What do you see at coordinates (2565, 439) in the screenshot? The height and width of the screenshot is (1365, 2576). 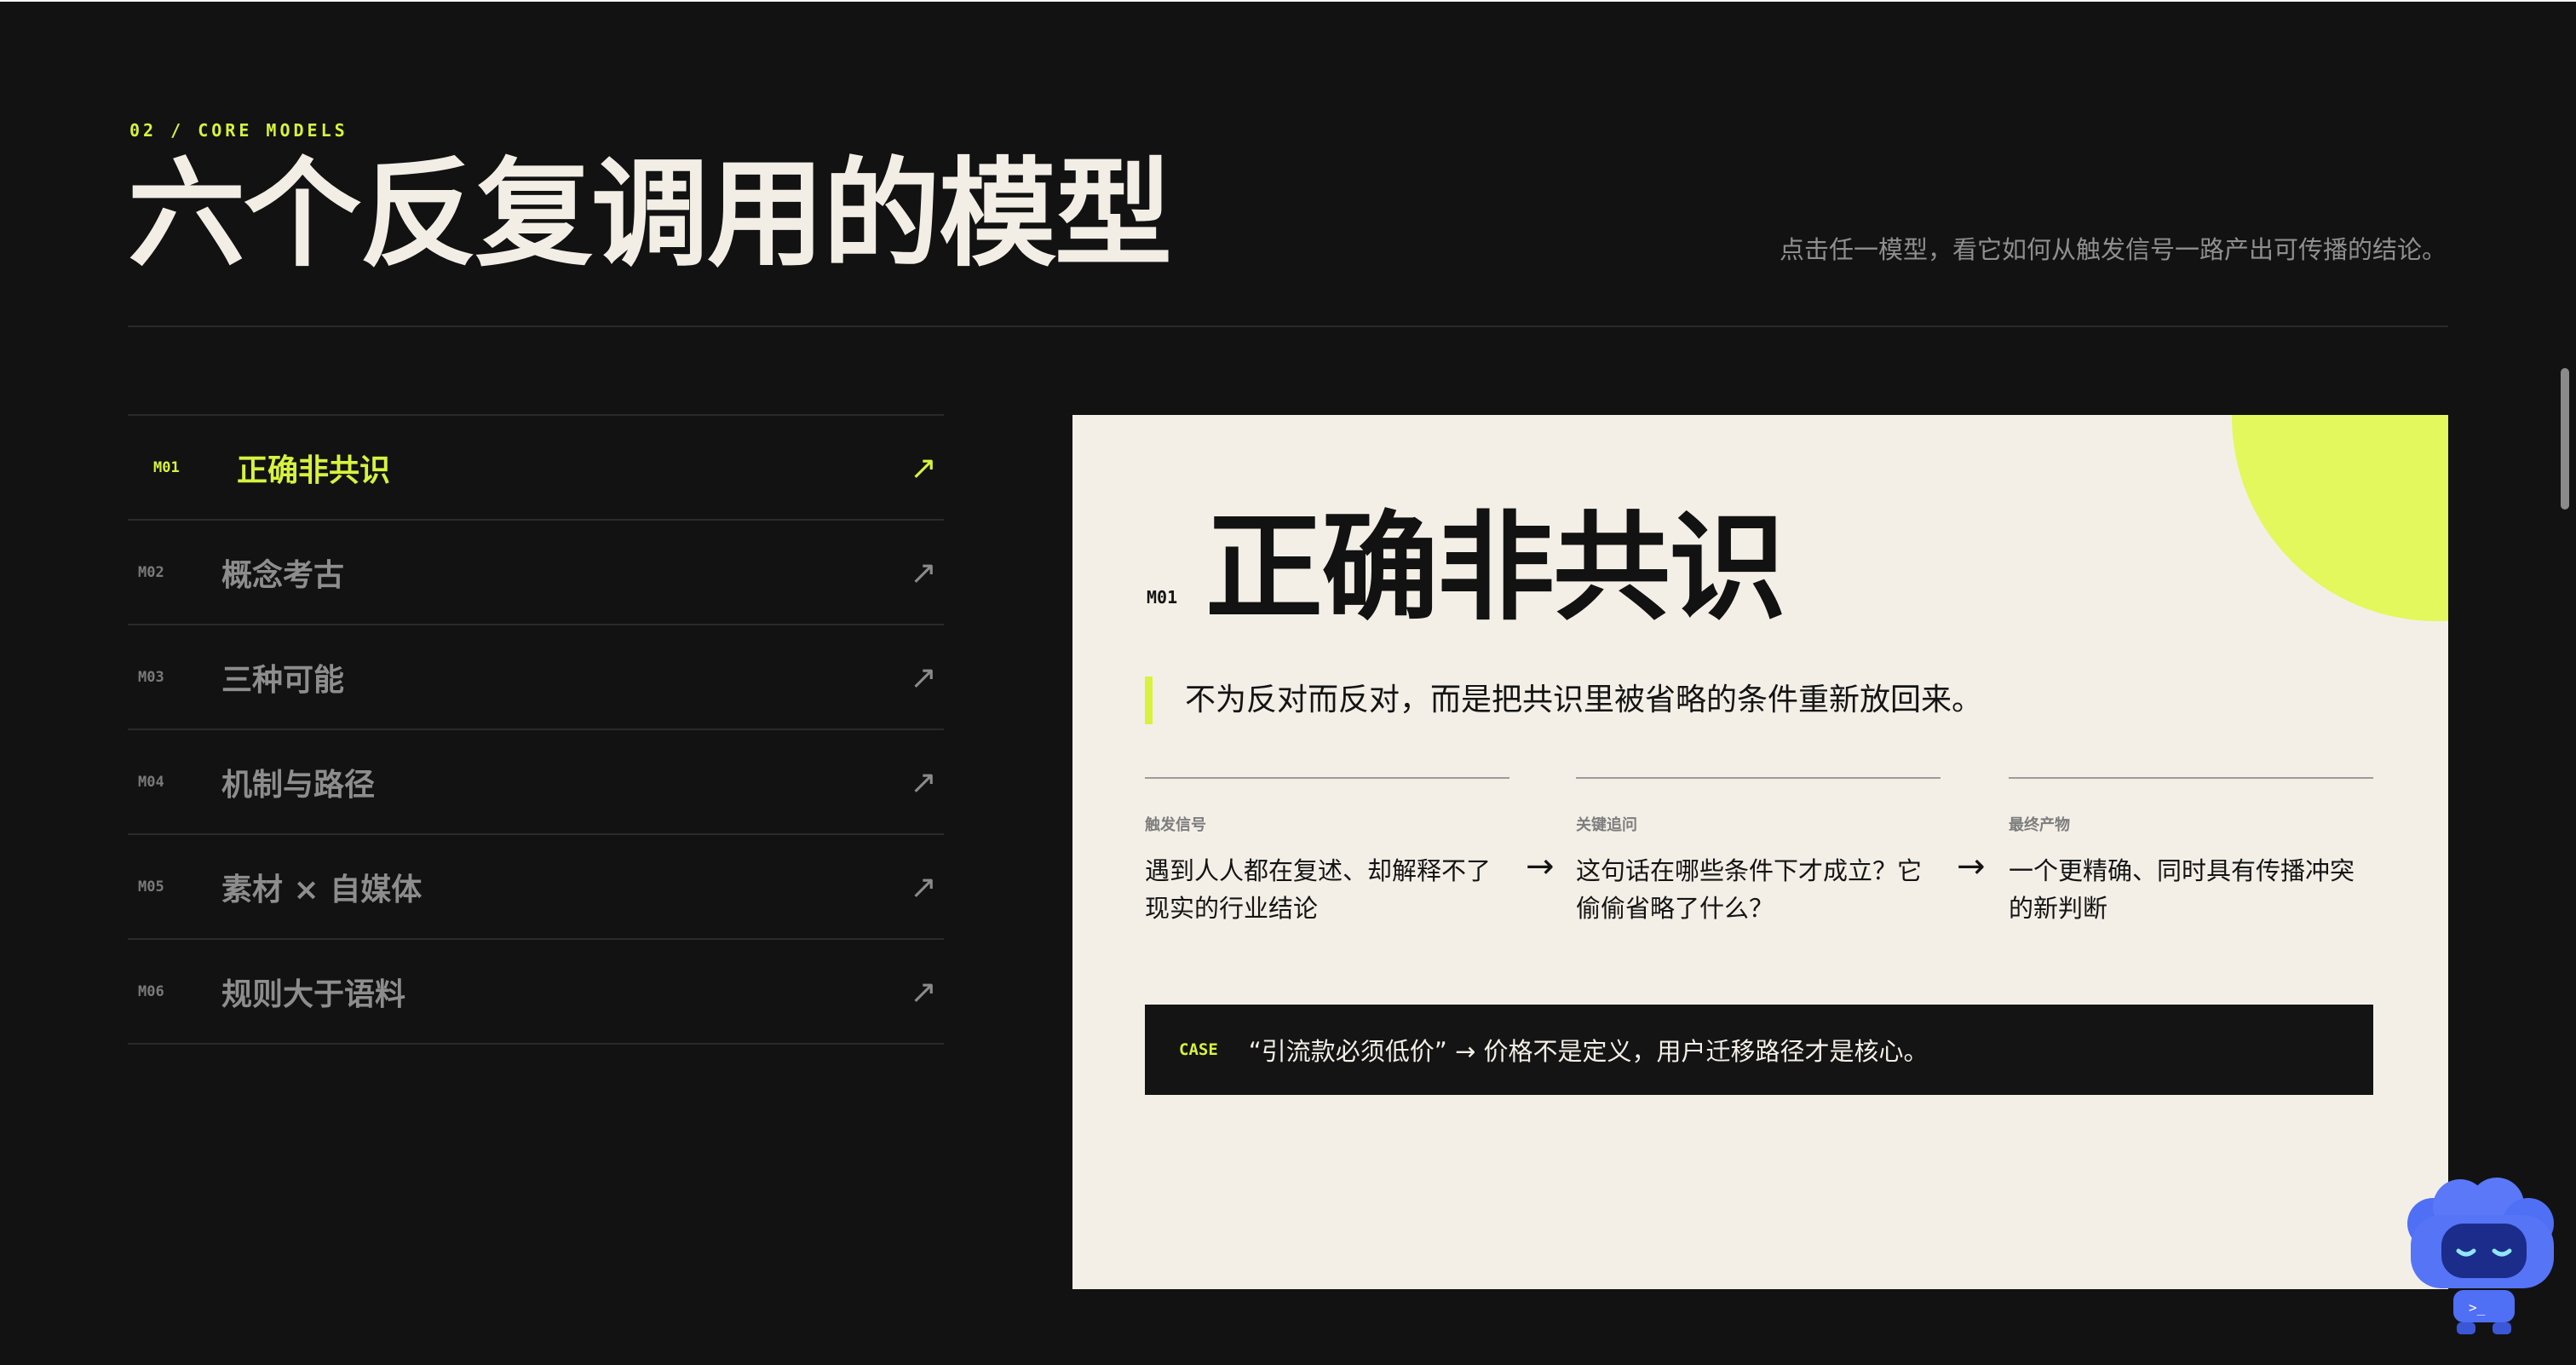 I see `scrollbar-thumb` at bounding box center [2565, 439].